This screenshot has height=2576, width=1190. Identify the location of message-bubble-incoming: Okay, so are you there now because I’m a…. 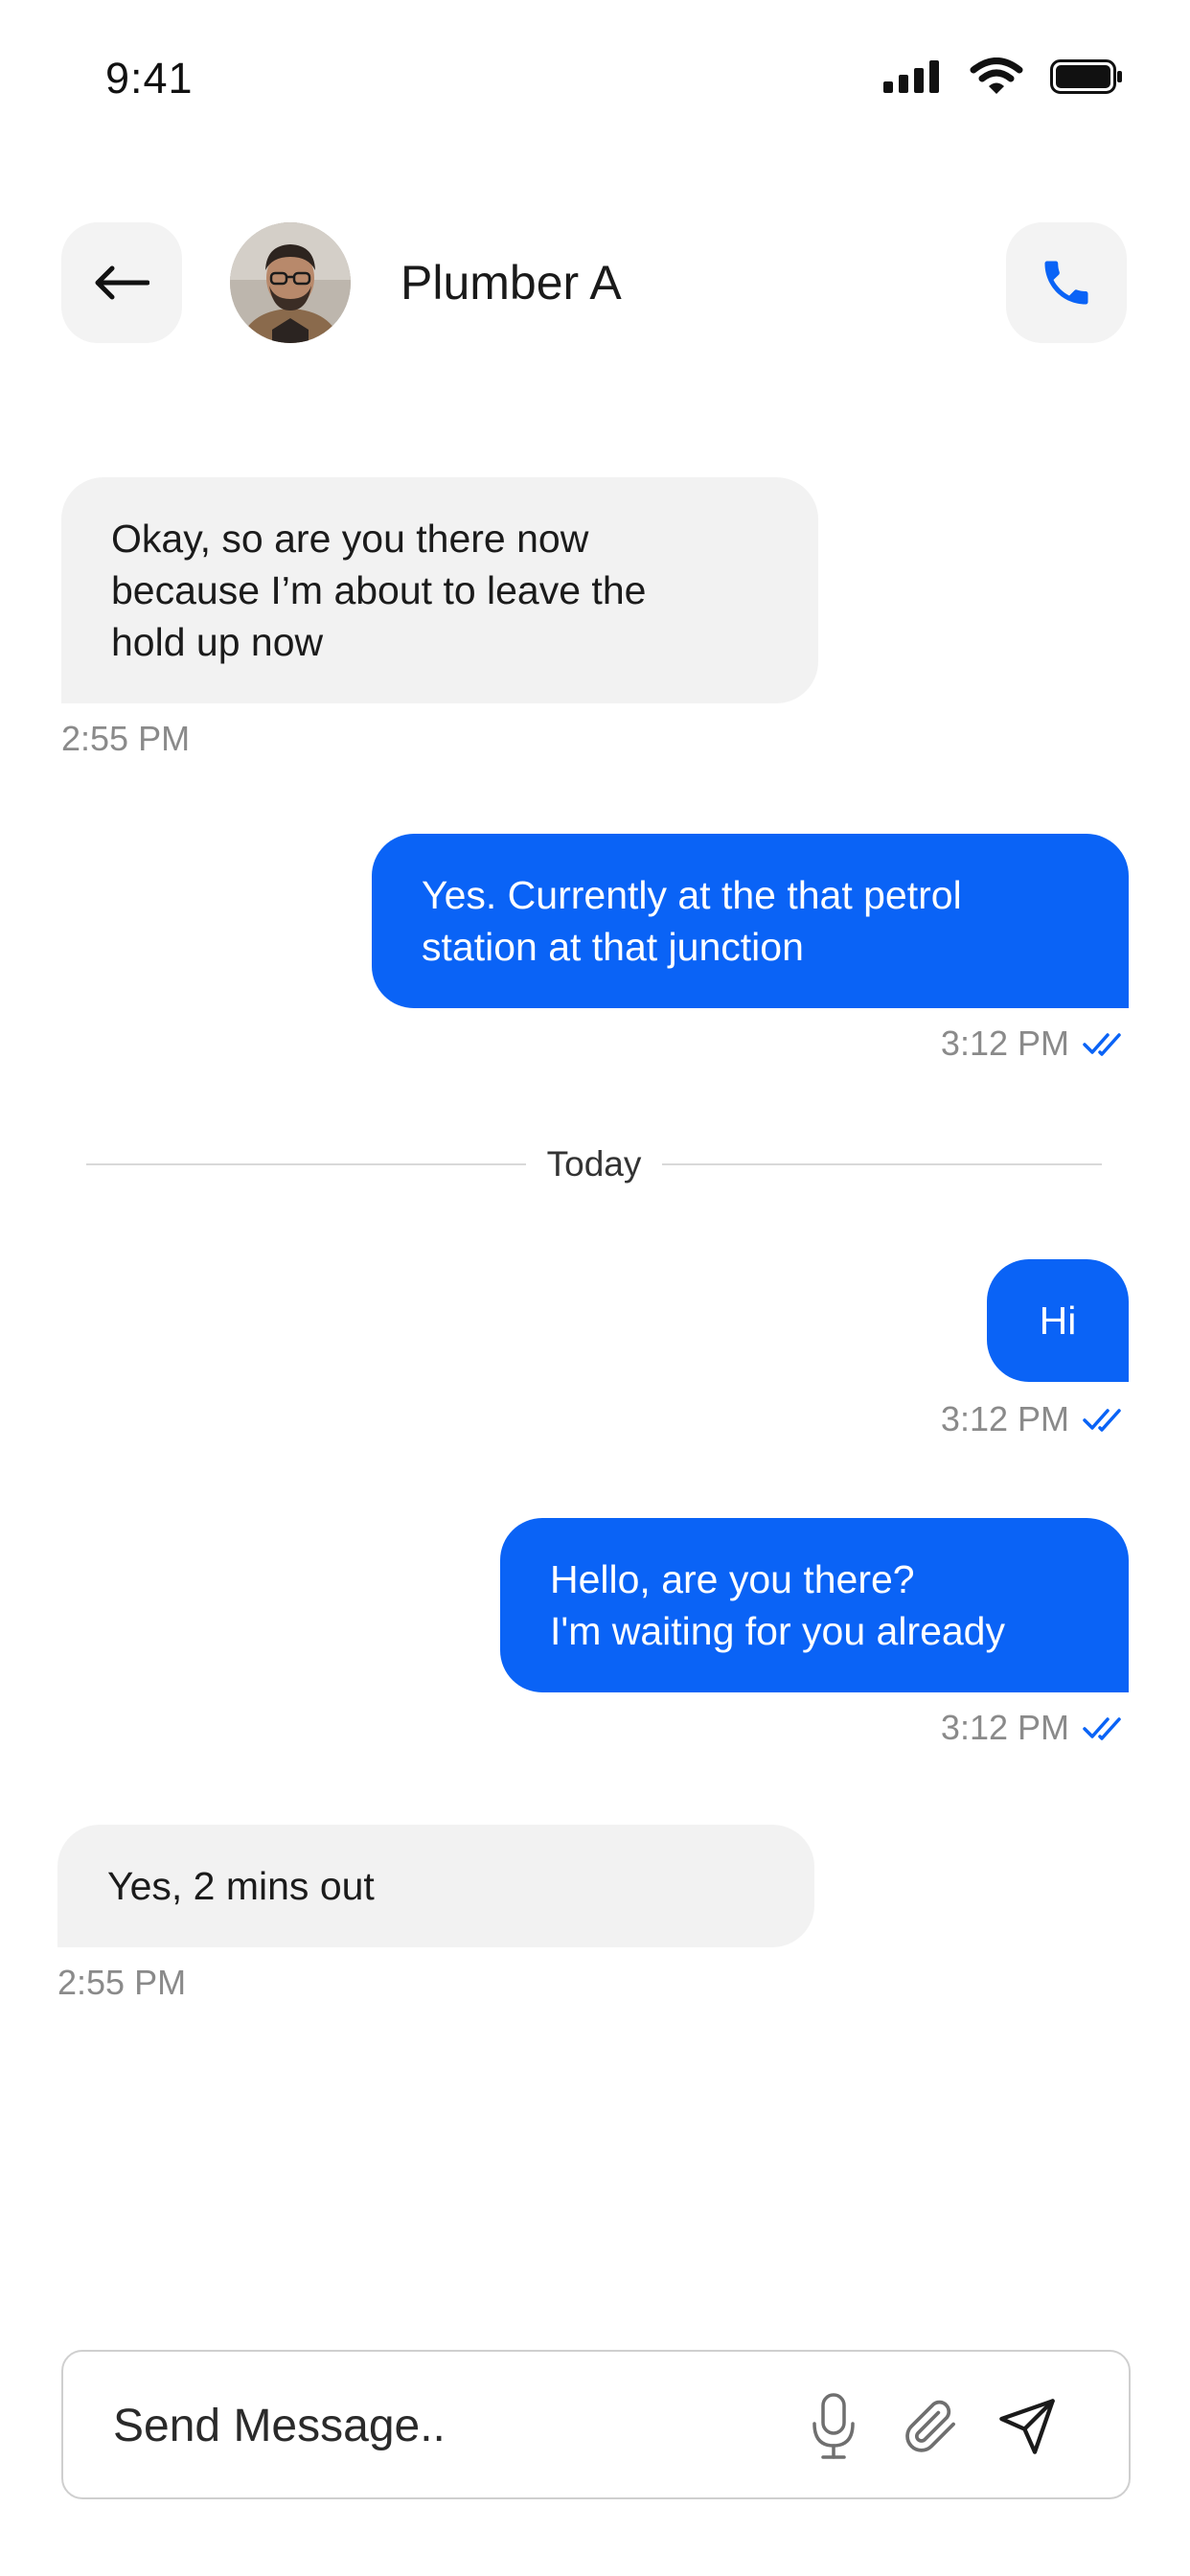
(440, 590).